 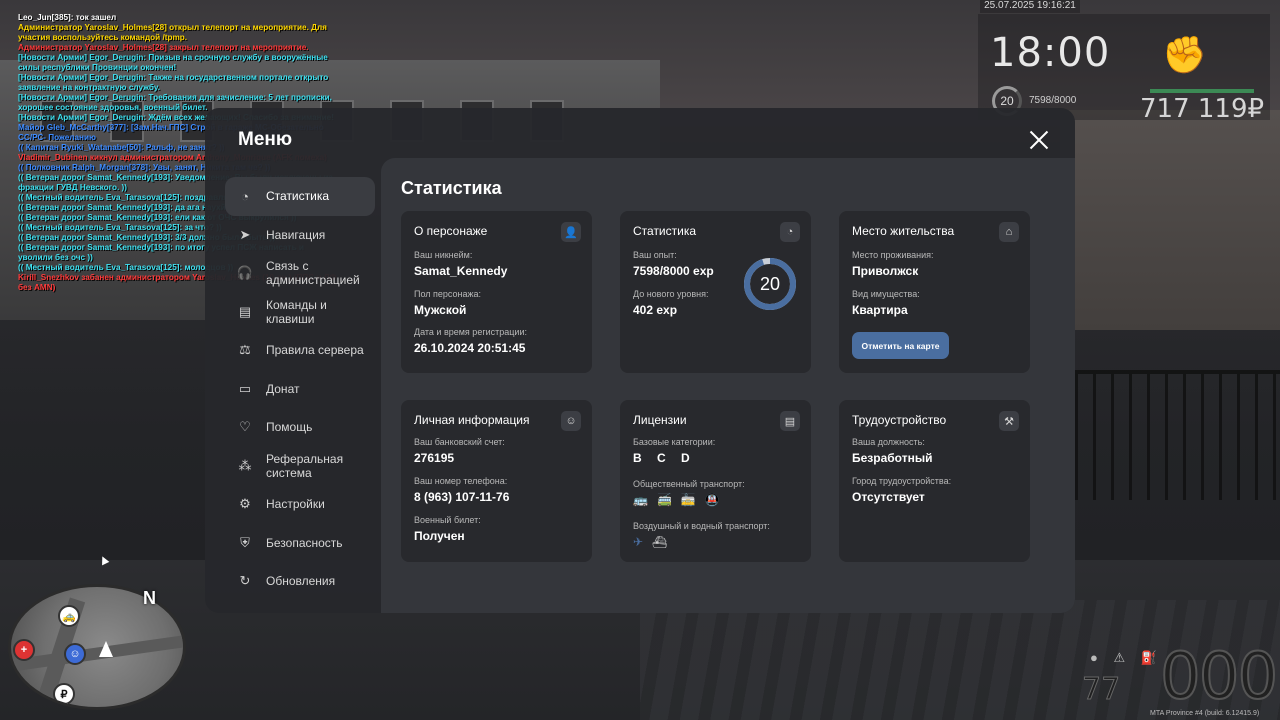 What do you see at coordinates (459, 442) in the screenshot?
I see `bank-label: Ваш банковский счет:` at bounding box center [459, 442].